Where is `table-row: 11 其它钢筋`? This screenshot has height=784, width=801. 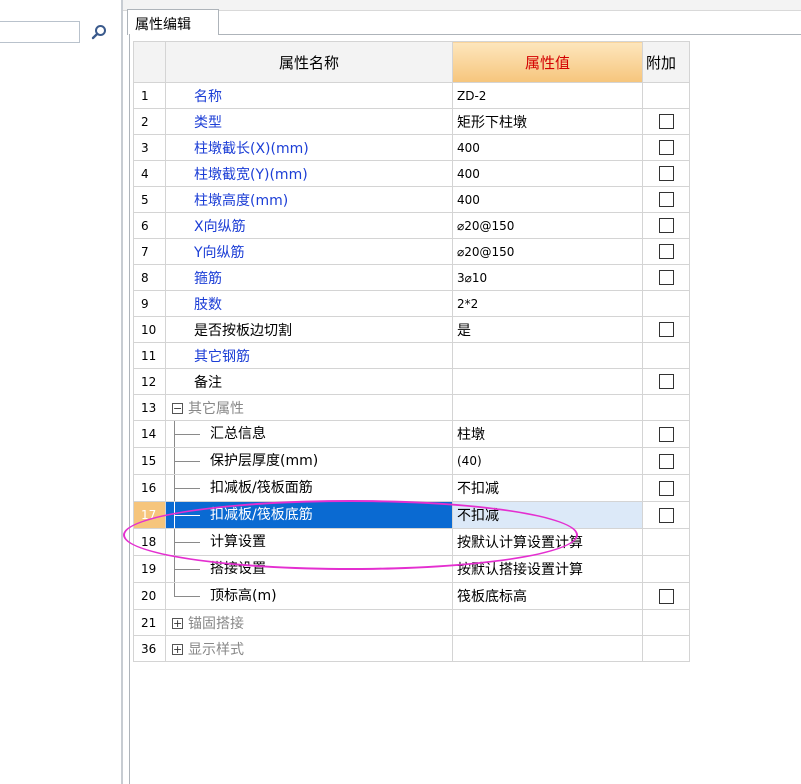
table-row: 11 其它钢筋 is located at coordinates (411, 355).